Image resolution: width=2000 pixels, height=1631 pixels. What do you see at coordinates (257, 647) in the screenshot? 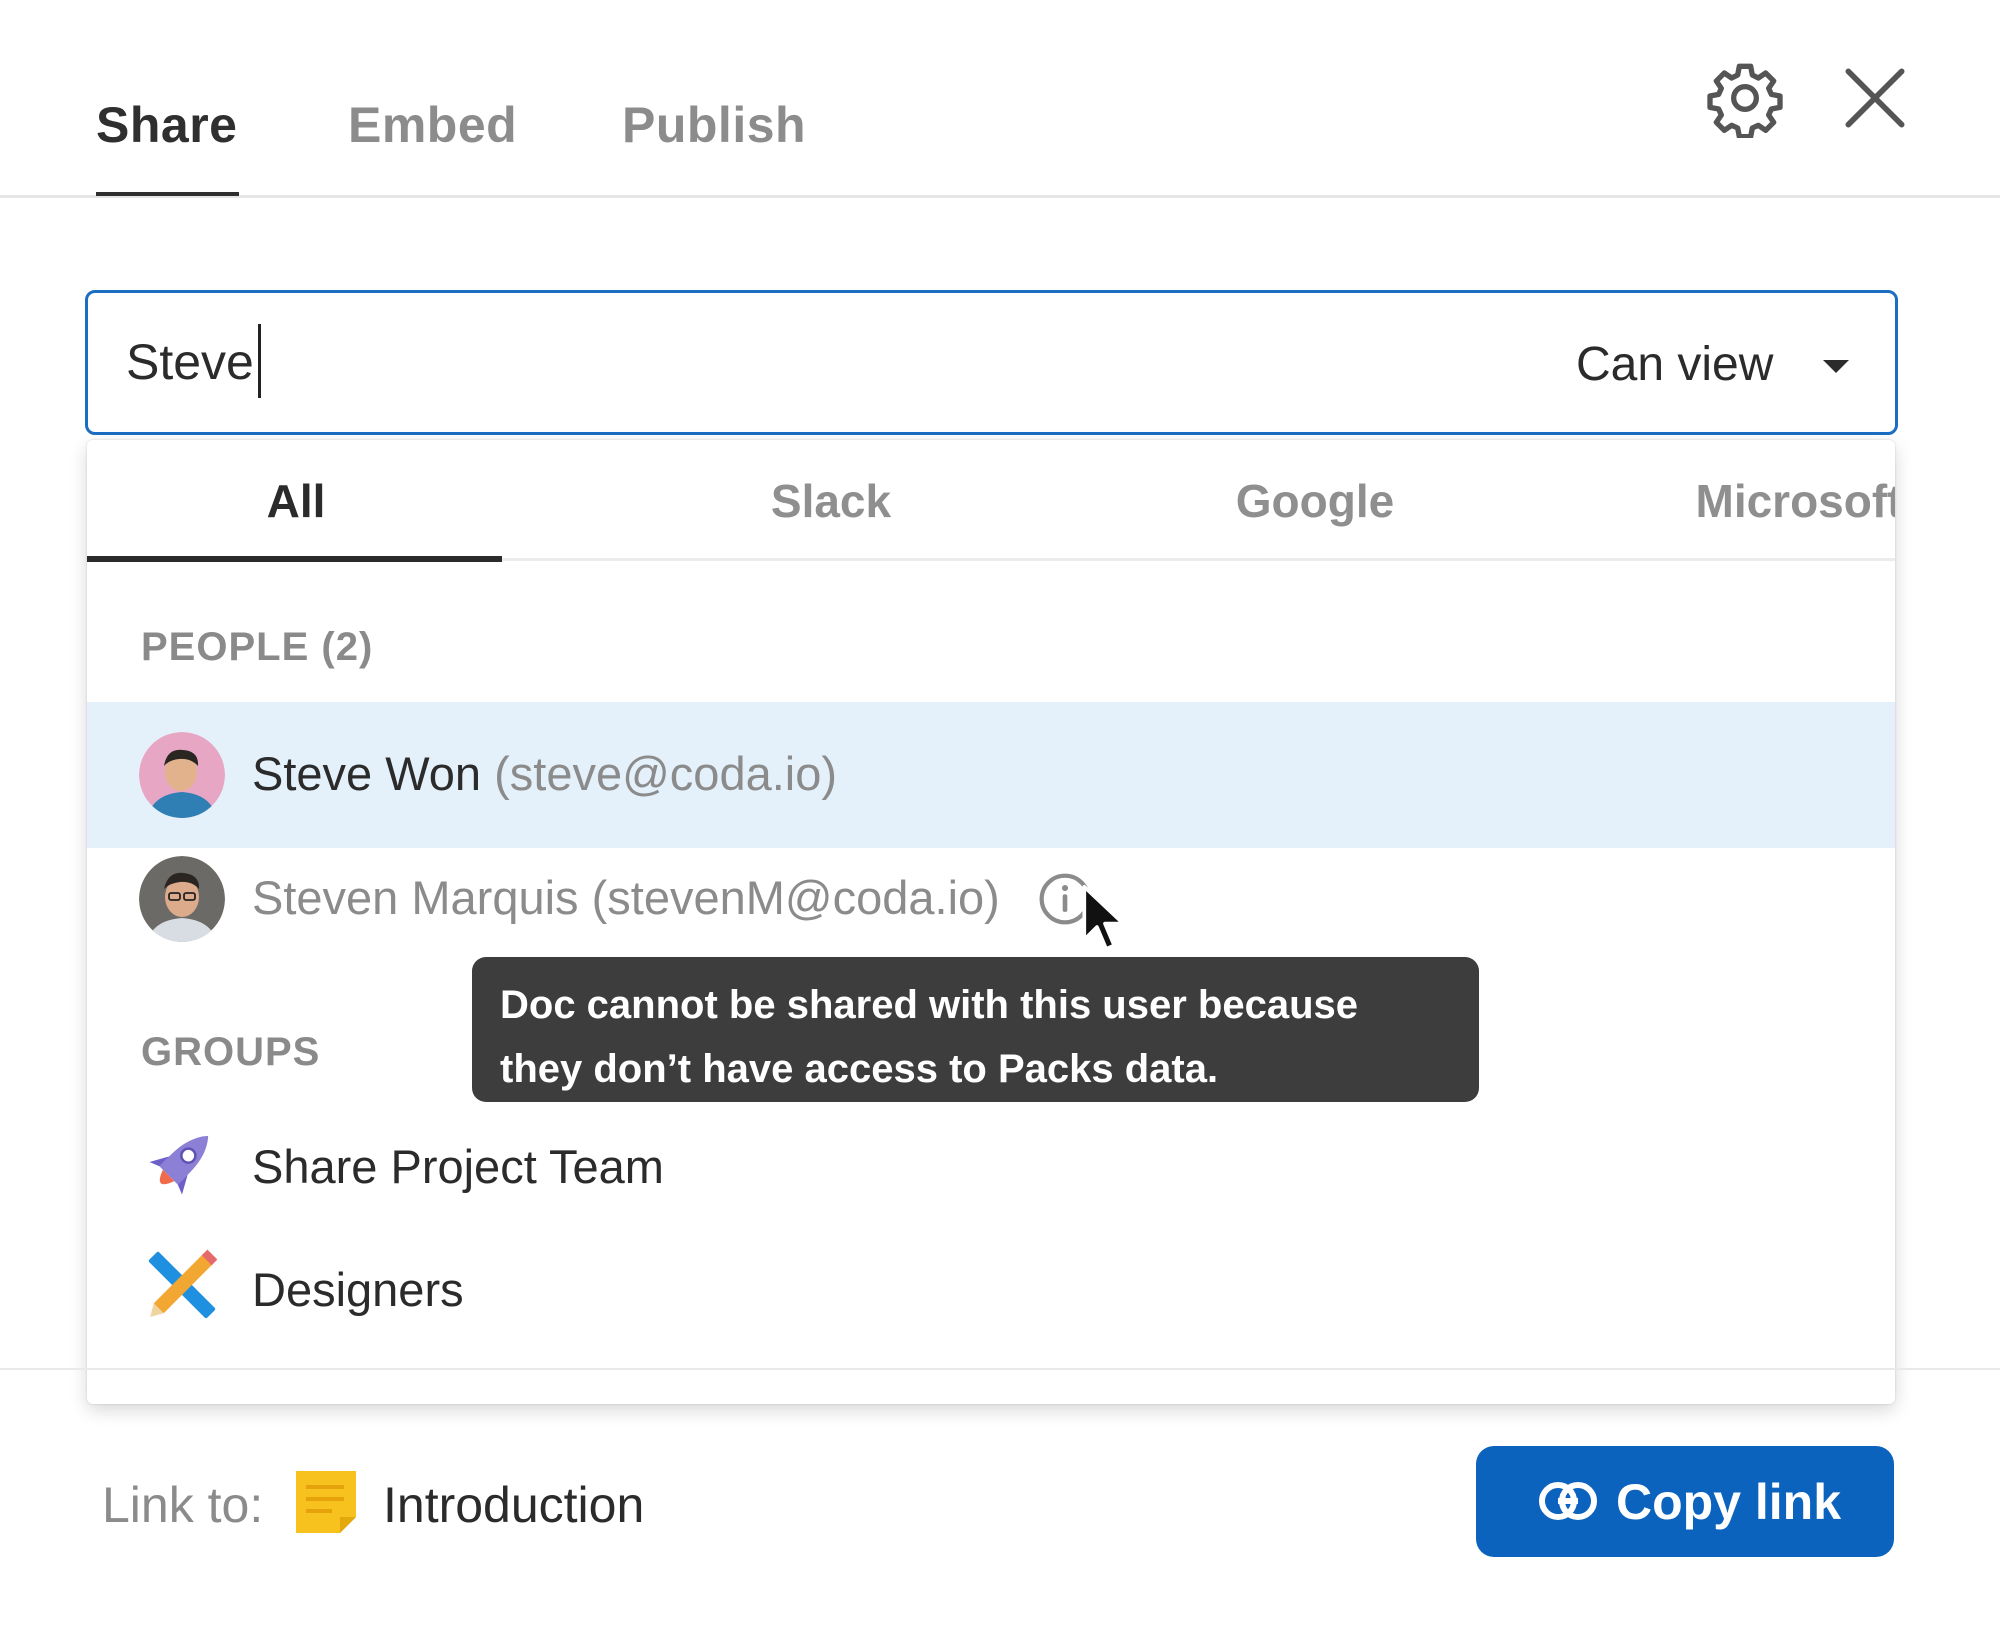
I see `people-section-header: PEOPLE (2)` at bounding box center [257, 647].